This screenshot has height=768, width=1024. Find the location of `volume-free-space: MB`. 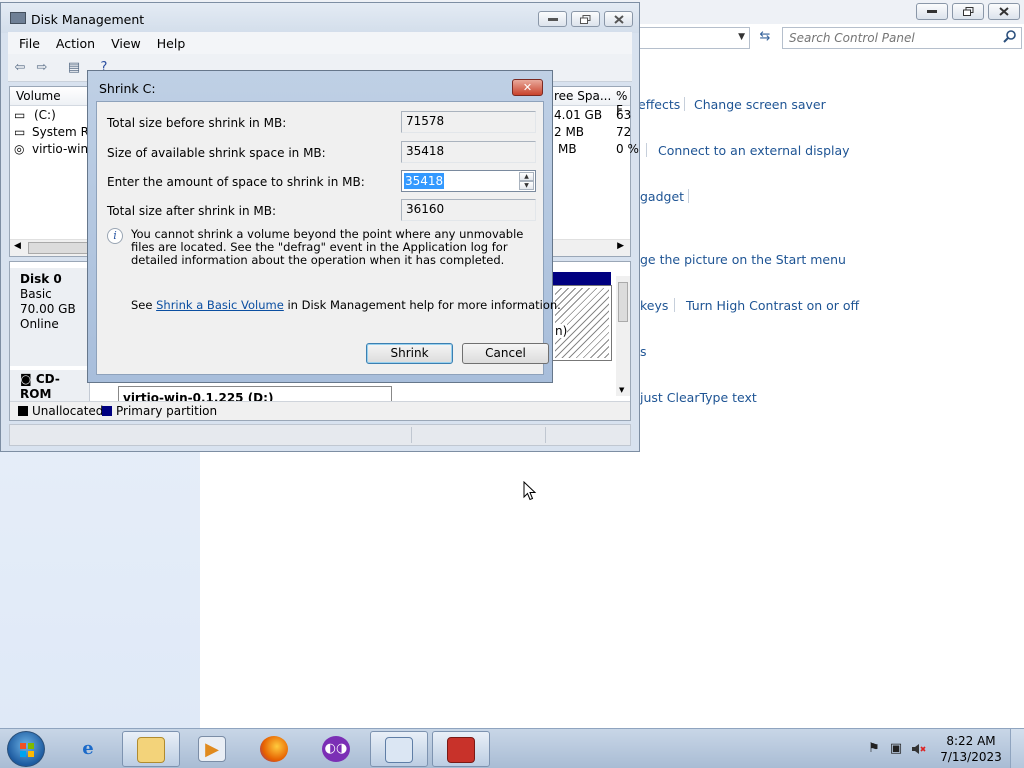

volume-free-space: MB is located at coordinates (567, 149).